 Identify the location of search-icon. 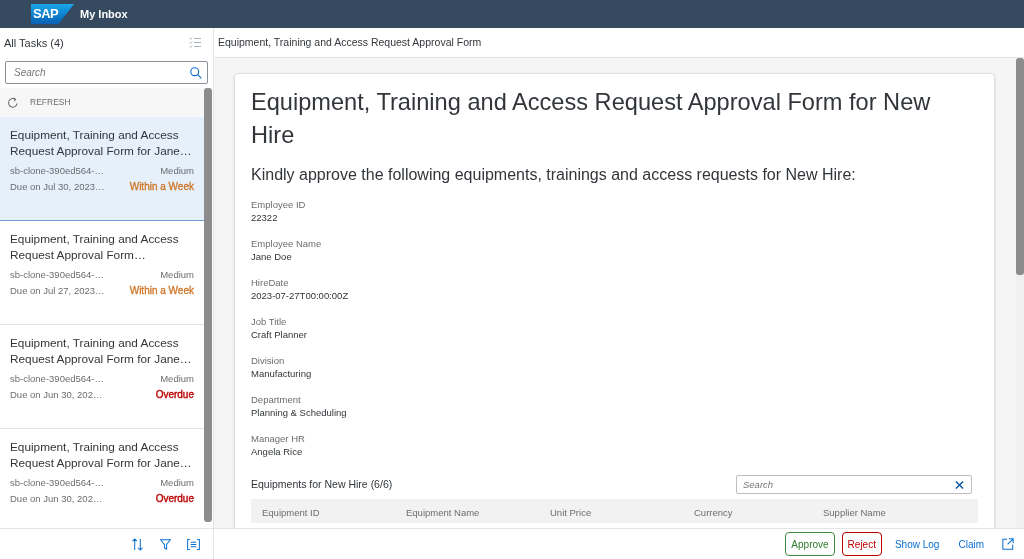
(196, 72).